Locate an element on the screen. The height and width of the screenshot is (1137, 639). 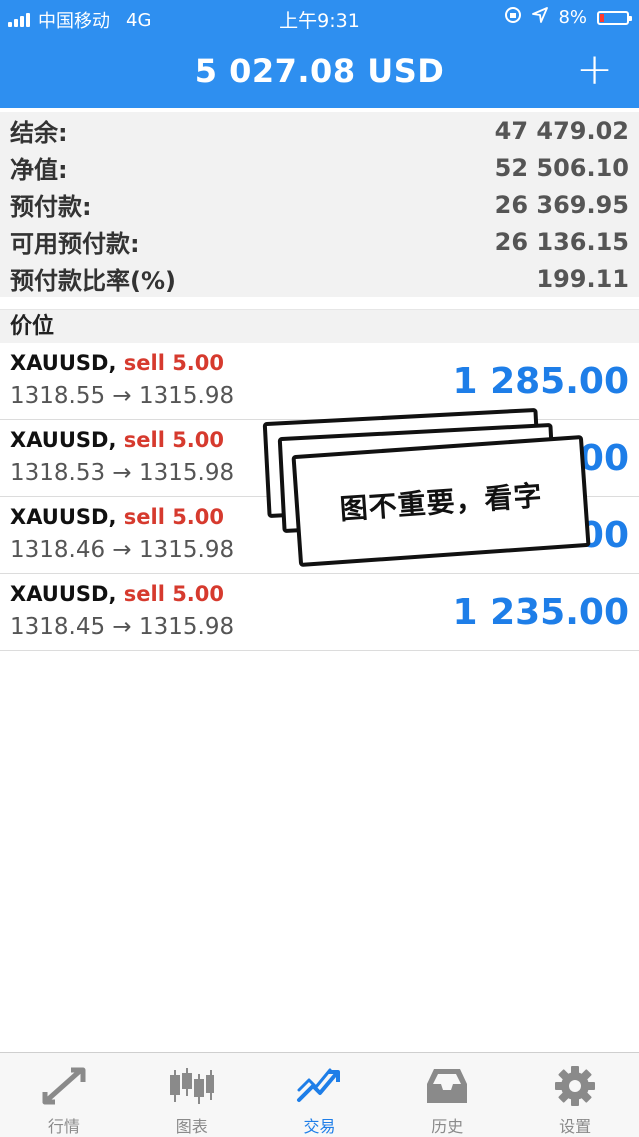
tab-history: 历史 is located at coordinates (447, 1095).